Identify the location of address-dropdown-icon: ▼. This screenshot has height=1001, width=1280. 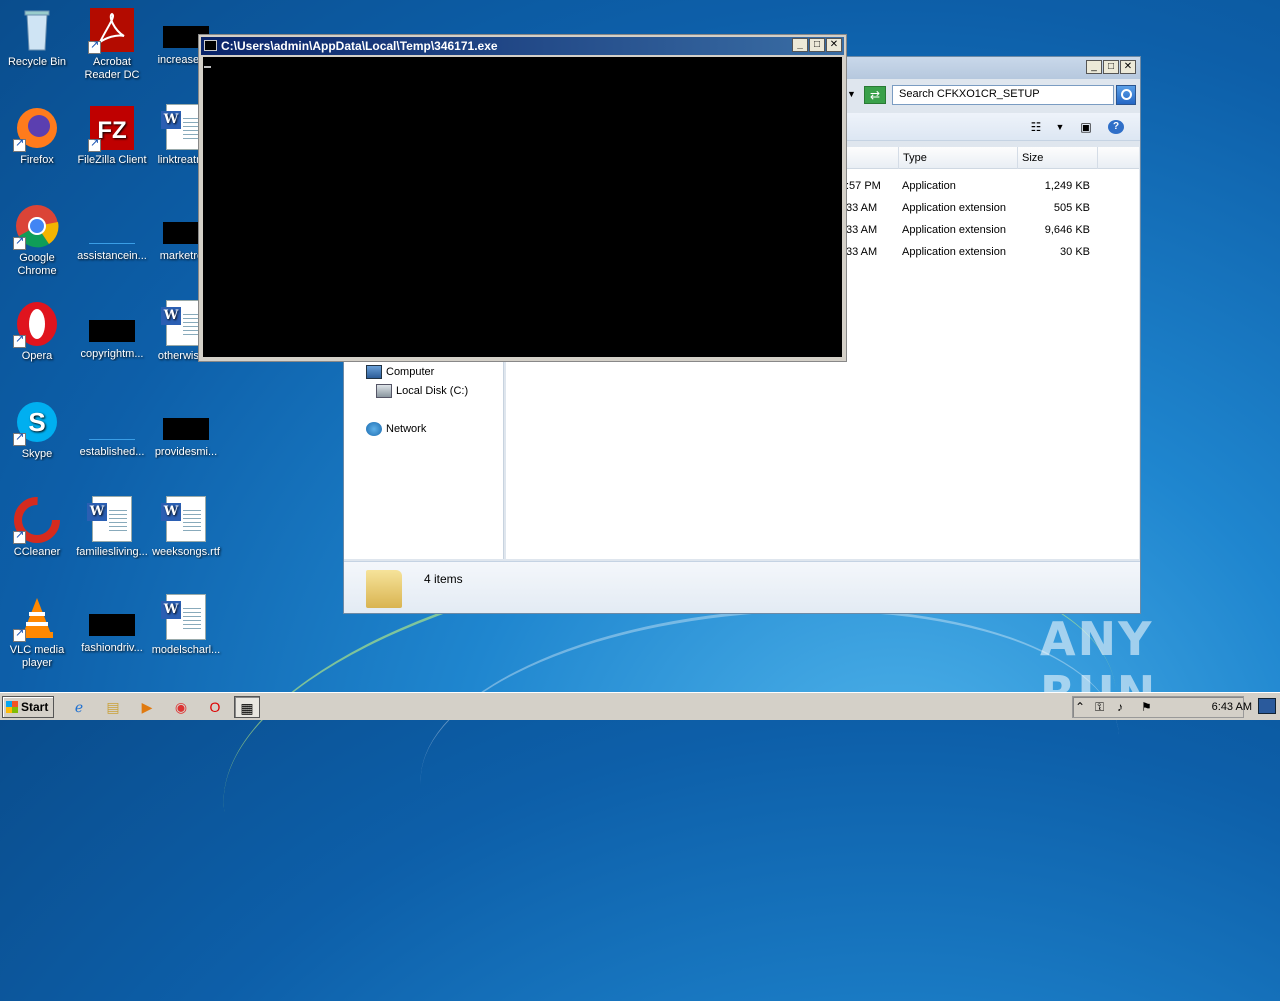
(851, 94).